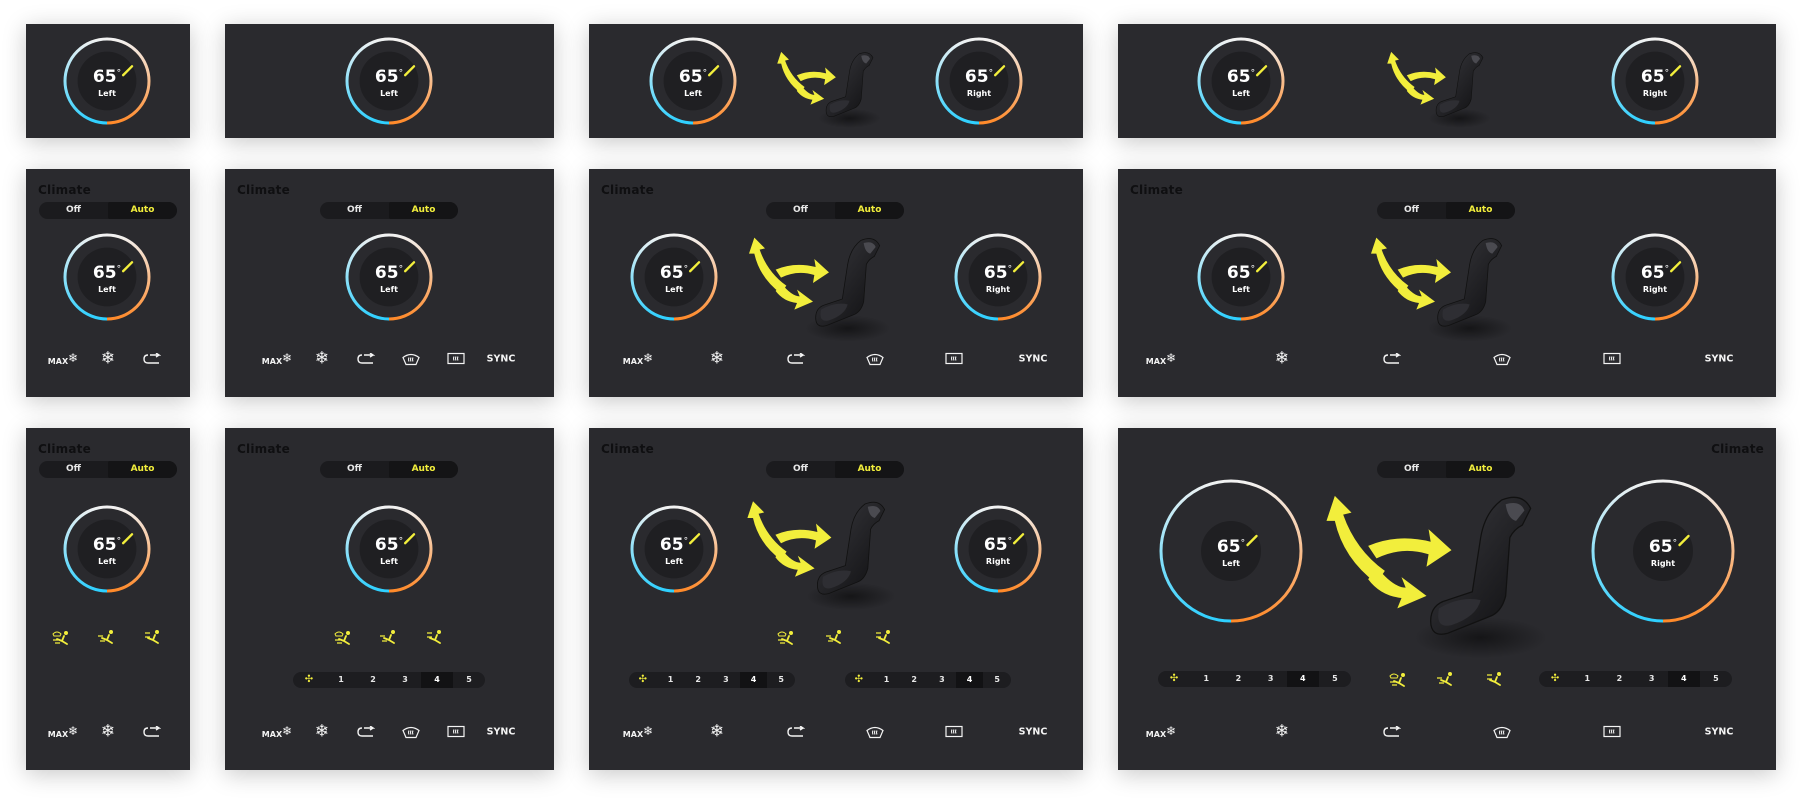 This screenshot has height=798, width=1802. Describe the element at coordinates (341, 680) in the screenshot. I see `fan-level-1: 1` at that location.